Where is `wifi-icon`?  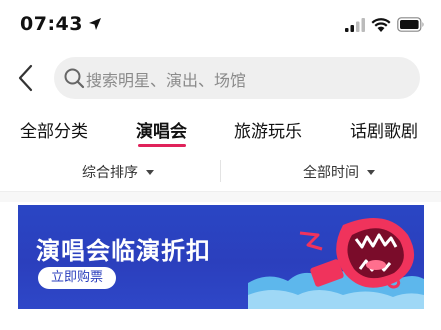 wifi-icon is located at coordinates (381, 25).